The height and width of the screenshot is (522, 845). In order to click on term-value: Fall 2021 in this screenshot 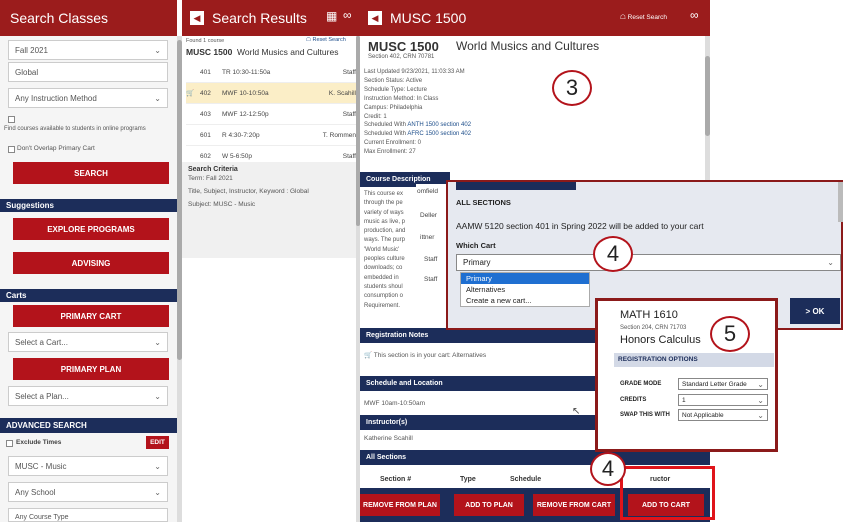, I will do `click(31, 50)`.